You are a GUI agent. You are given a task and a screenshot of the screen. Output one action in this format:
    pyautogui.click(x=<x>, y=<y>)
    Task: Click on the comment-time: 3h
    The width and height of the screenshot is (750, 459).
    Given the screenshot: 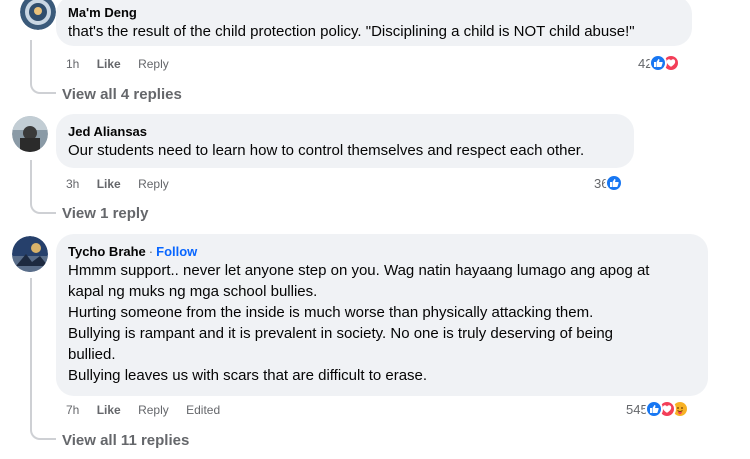 What is the action you would take?
    pyautogui.click(x=72, y=184)
    